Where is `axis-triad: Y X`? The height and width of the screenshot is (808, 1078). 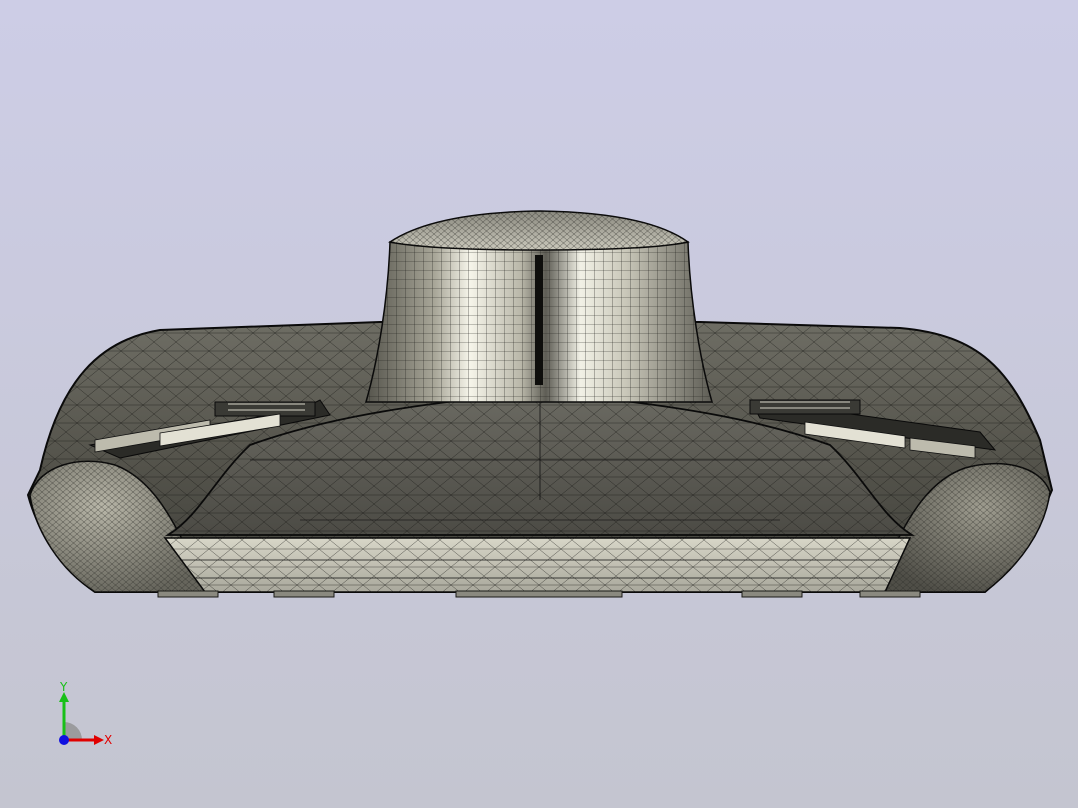 axis-triad: Y X is located at coordinates (80, 720).